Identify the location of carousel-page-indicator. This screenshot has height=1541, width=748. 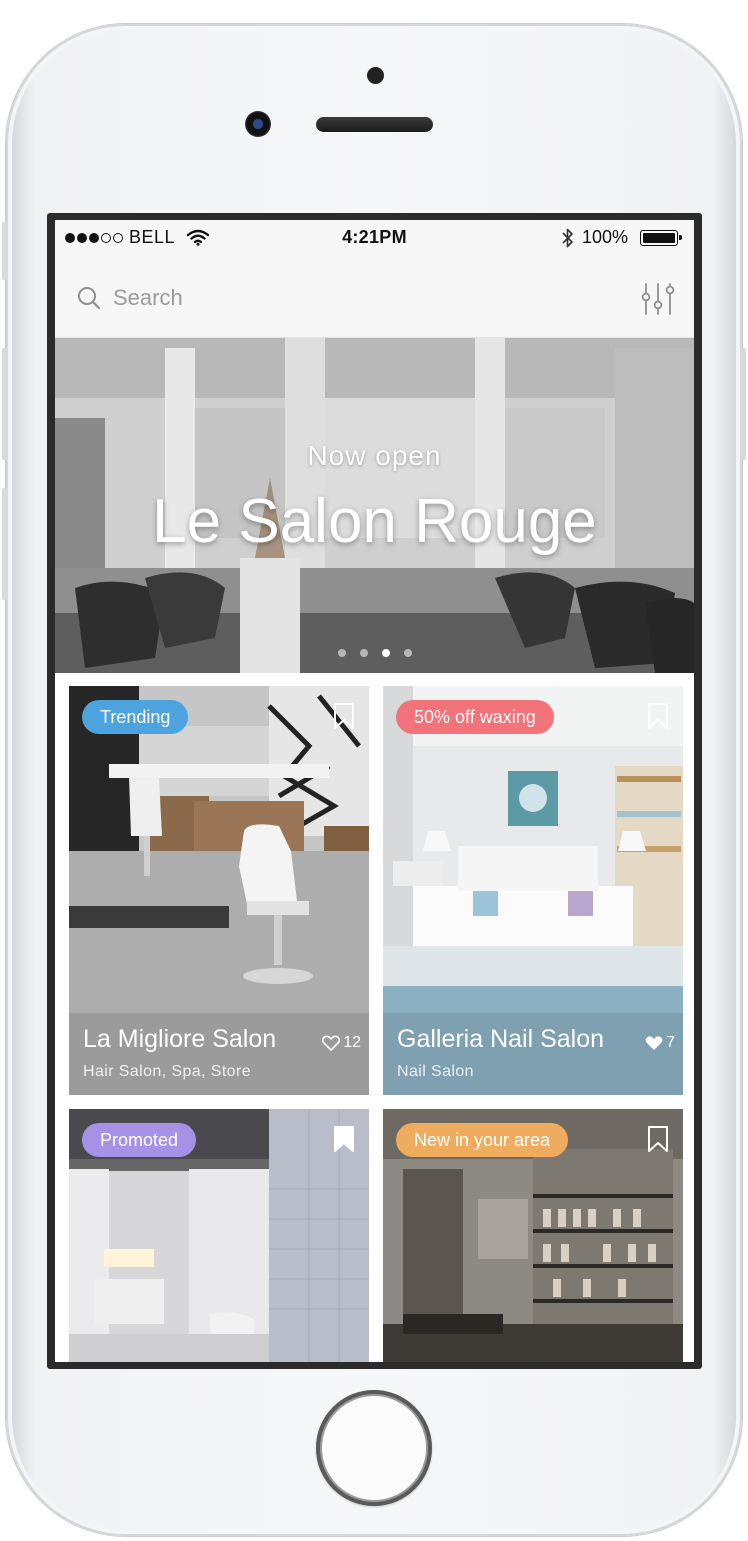
(374, 653).